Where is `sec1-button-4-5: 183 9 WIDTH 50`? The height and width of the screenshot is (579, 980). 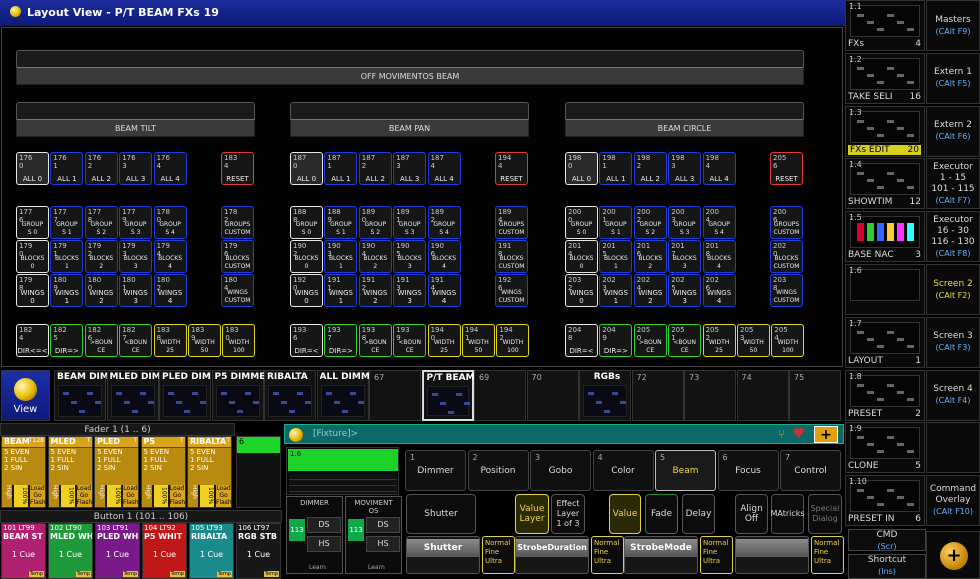
sec1-button-4-5: 183 9 WIDTH 50 is located at coordinates (204, 340).